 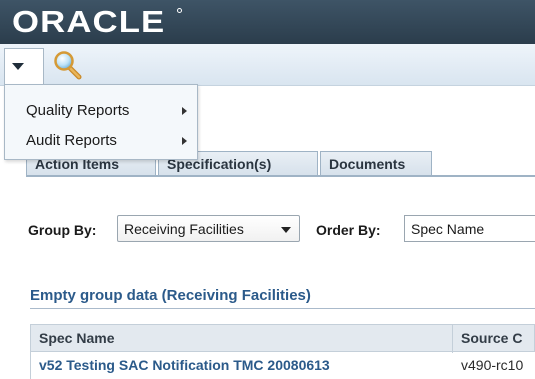 I want to click on group-by-label: Group By:, so click(x=62, y=230).